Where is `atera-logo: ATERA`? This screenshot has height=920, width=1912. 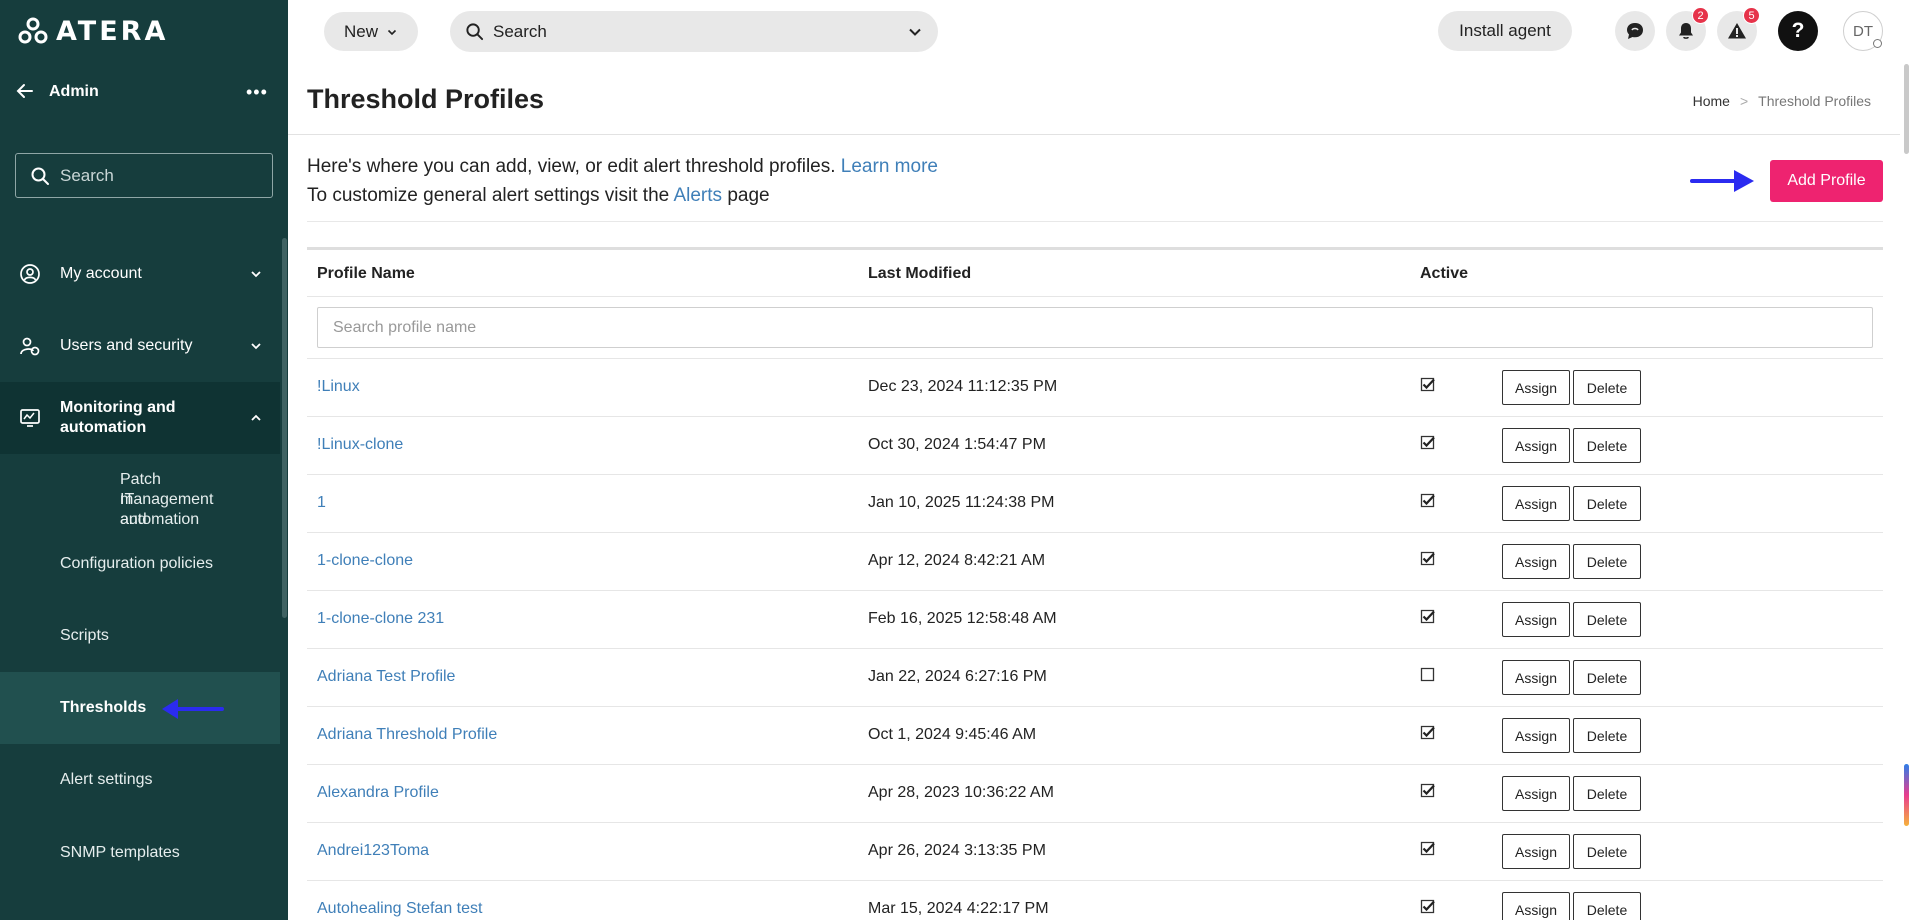
atera-logo: ATERA is located at coordinates (93, 31).